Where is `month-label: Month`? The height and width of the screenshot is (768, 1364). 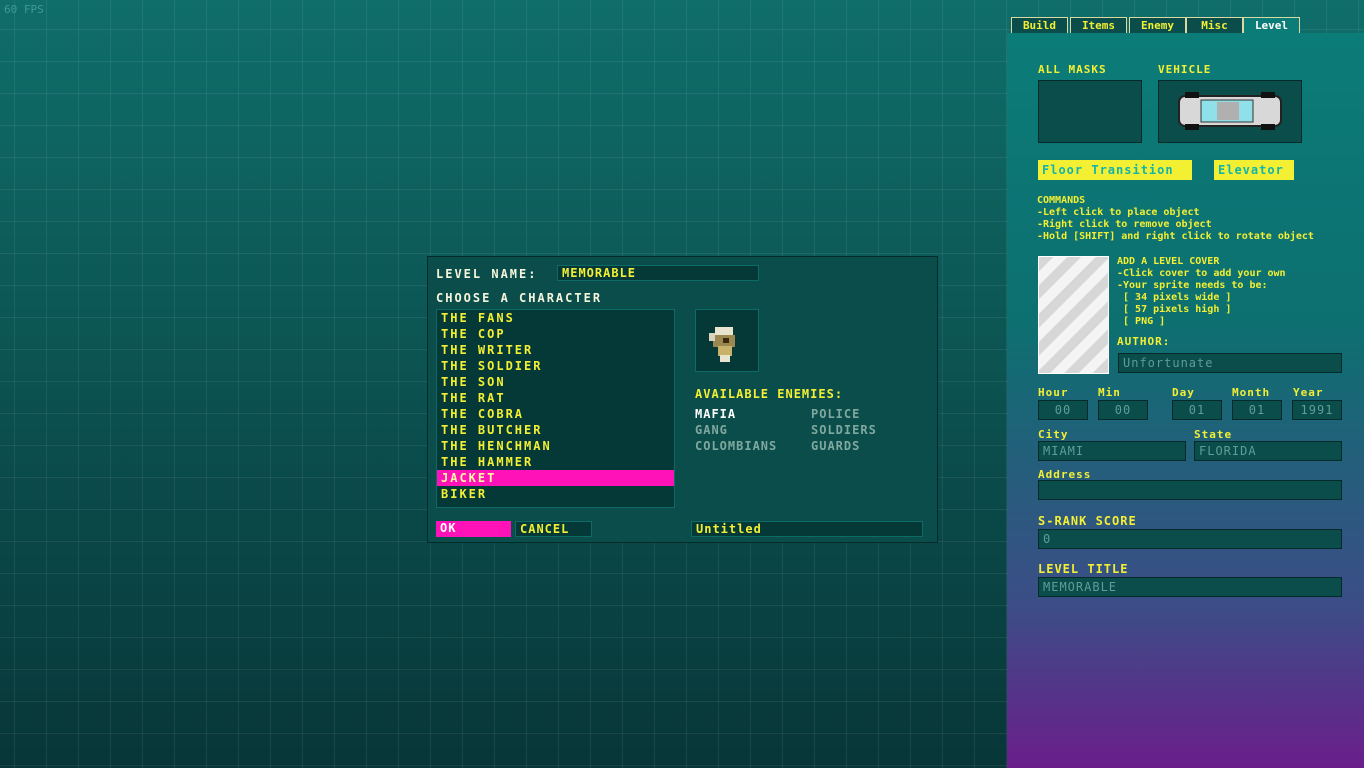 month-label: Month is located at coordinates (1251, 392).